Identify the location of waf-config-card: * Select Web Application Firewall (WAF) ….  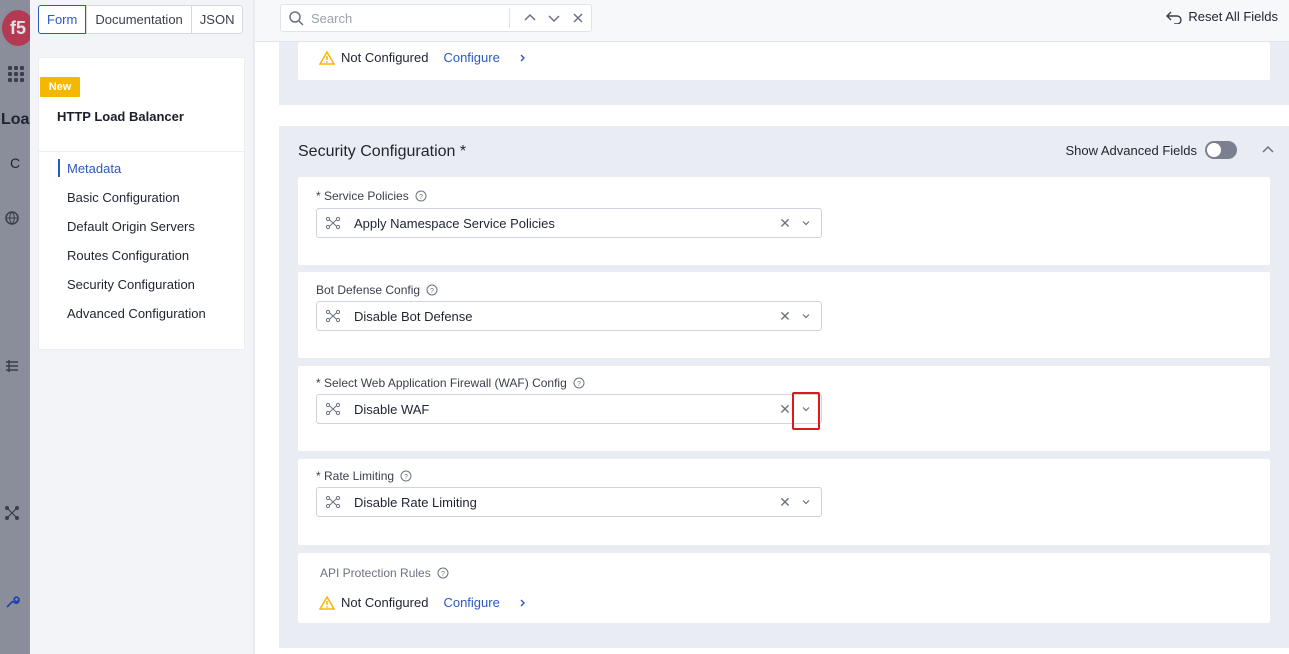
(784, 408).